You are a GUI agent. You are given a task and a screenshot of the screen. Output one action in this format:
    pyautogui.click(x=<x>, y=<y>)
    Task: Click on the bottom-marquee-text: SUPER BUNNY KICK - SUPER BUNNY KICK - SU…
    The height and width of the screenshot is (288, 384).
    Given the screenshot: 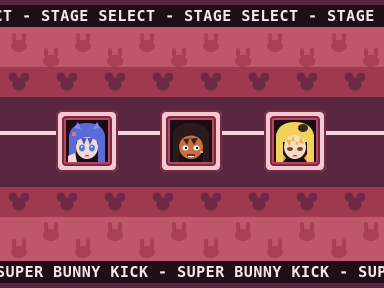 What is the action you would take?
    pyautogui.click(x=192, y=272)
    